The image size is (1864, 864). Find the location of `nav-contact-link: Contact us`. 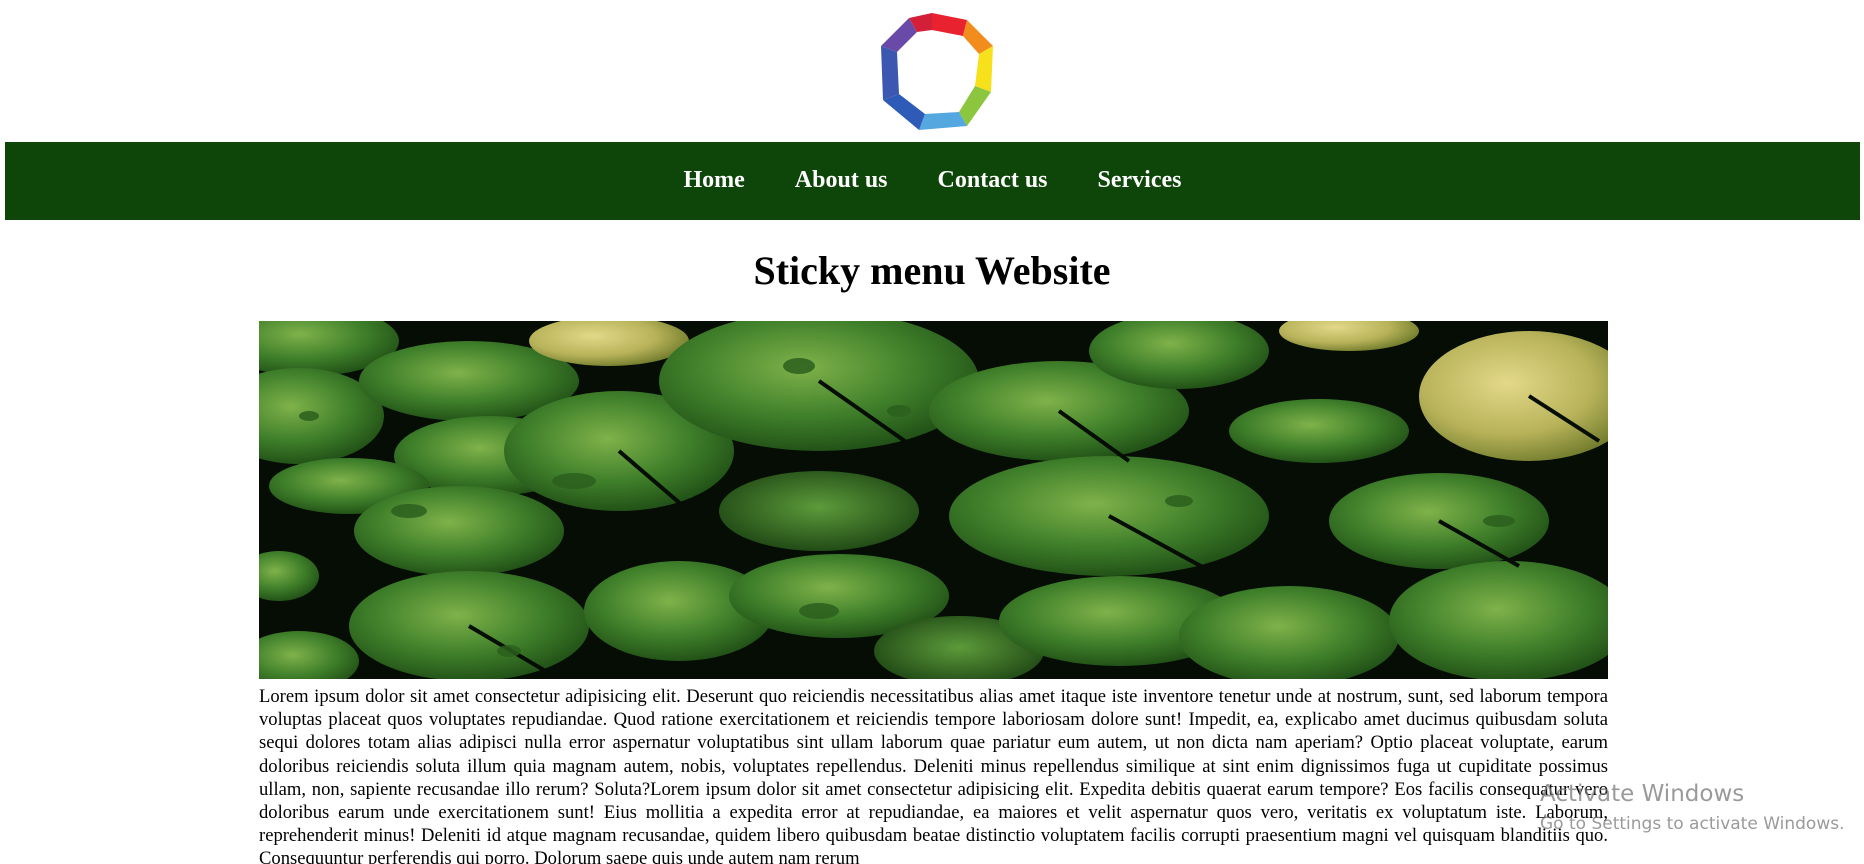

nav-contact-link: Contact us is located at coordinates (993, 180).